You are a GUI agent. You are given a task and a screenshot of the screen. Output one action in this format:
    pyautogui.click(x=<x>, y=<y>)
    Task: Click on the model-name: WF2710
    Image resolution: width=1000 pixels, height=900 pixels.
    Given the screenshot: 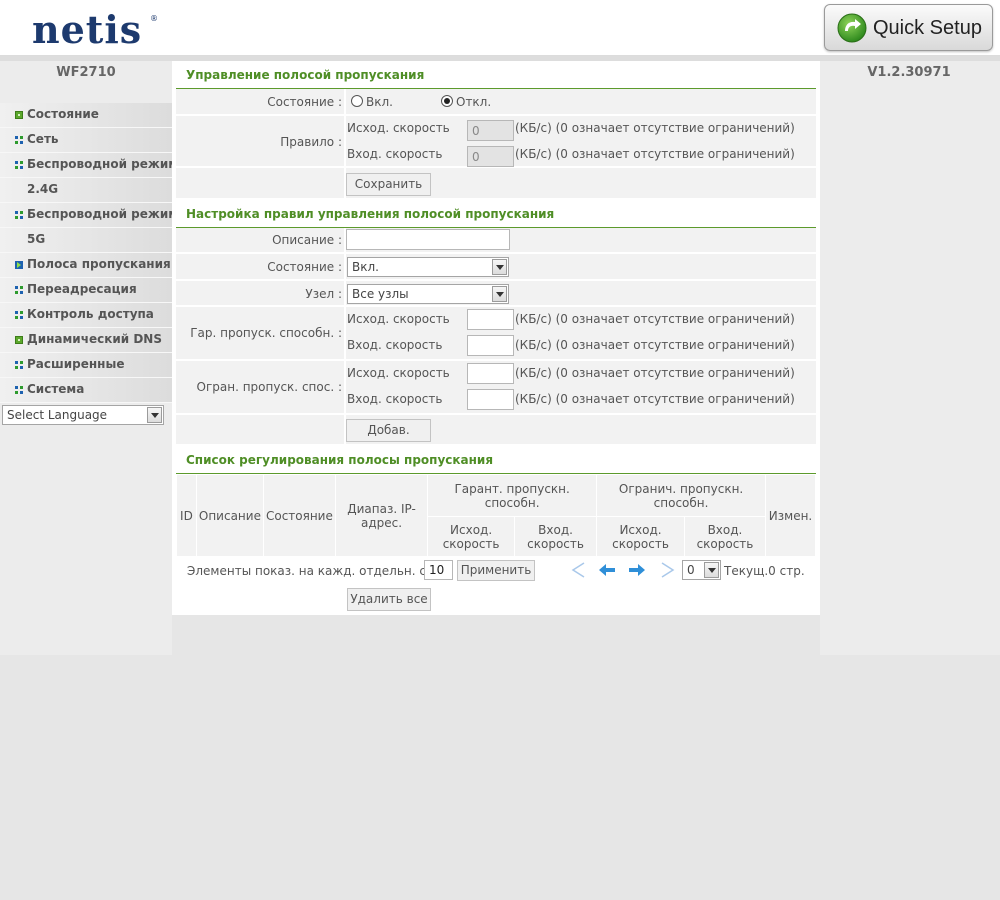 What is the action you would take?
    pyautogui.click(x=86, y=72)
    